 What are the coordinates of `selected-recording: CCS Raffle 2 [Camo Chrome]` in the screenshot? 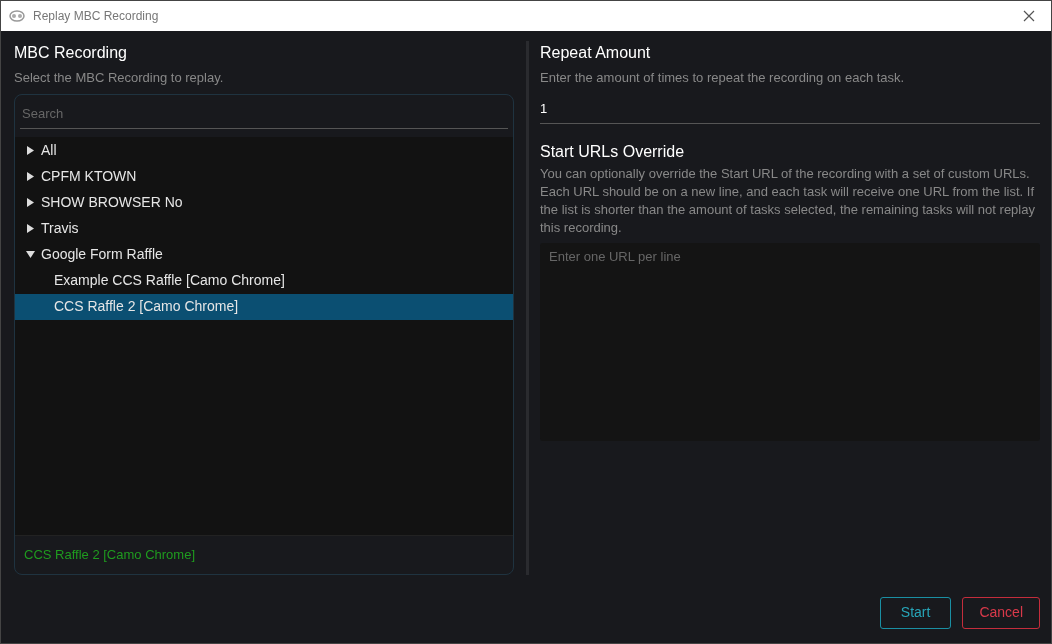 It's located at (109, 555).